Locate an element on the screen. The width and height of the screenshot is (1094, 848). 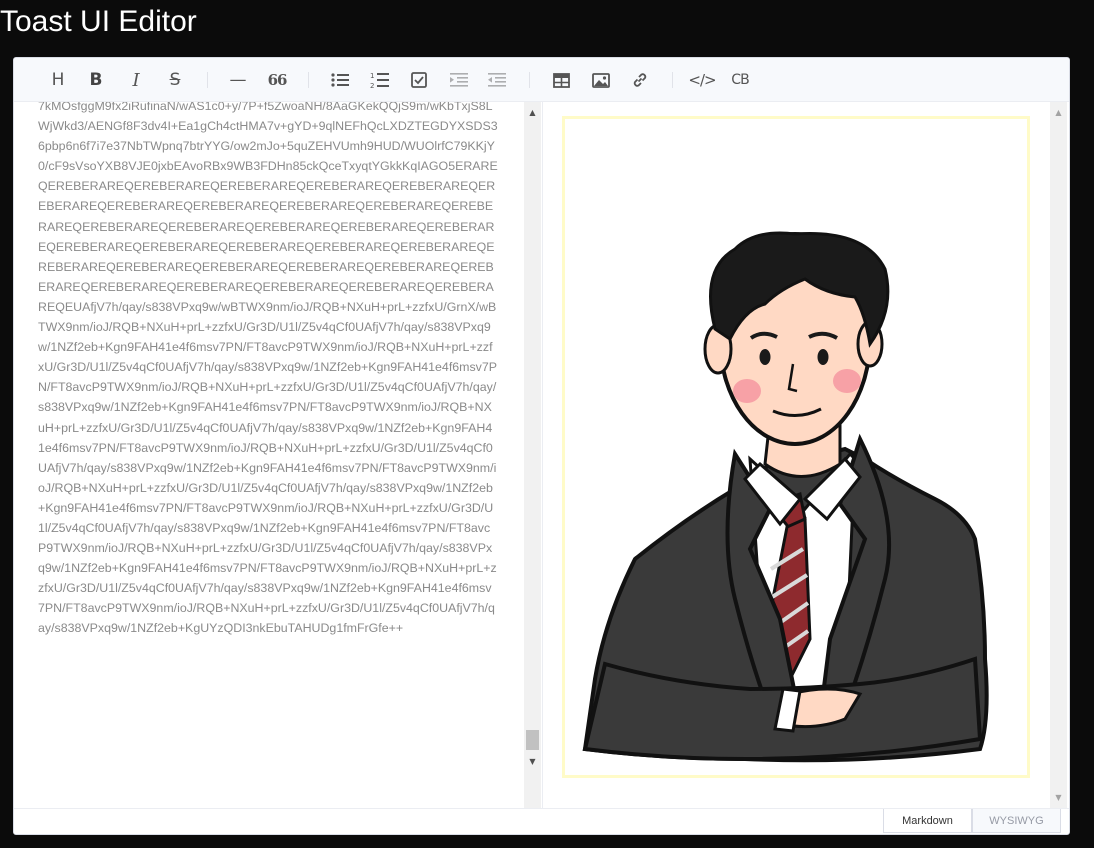
link-button is located at coordinates (640, 80).